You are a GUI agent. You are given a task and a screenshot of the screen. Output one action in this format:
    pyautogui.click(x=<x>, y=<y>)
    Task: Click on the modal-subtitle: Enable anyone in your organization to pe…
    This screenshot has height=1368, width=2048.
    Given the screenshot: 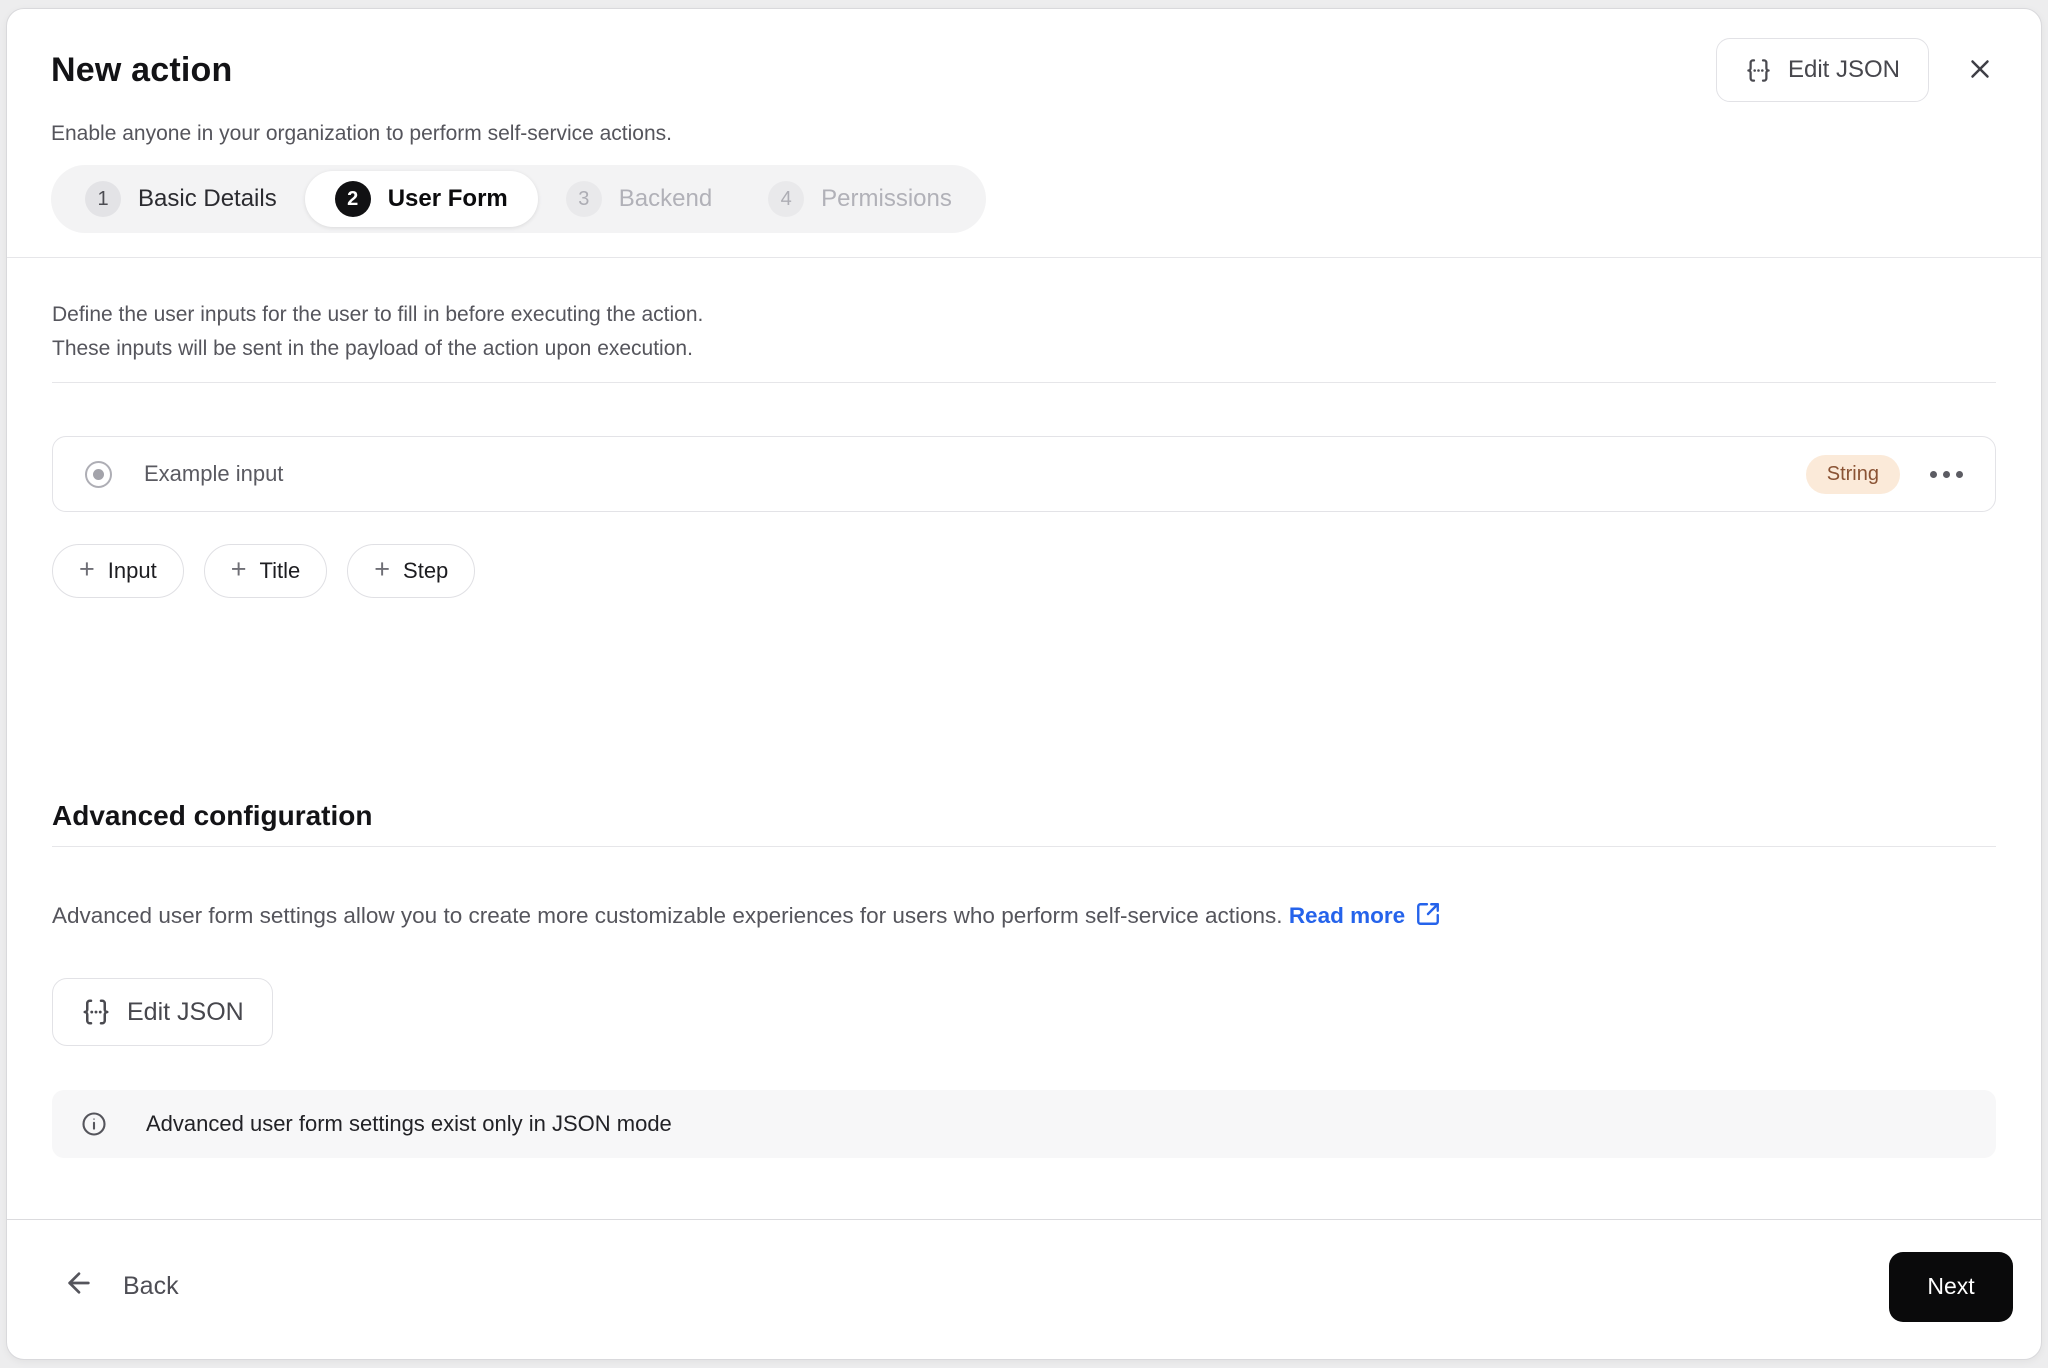 What is the action you would take?
    pyautogui.click(x=361, y=133)
    